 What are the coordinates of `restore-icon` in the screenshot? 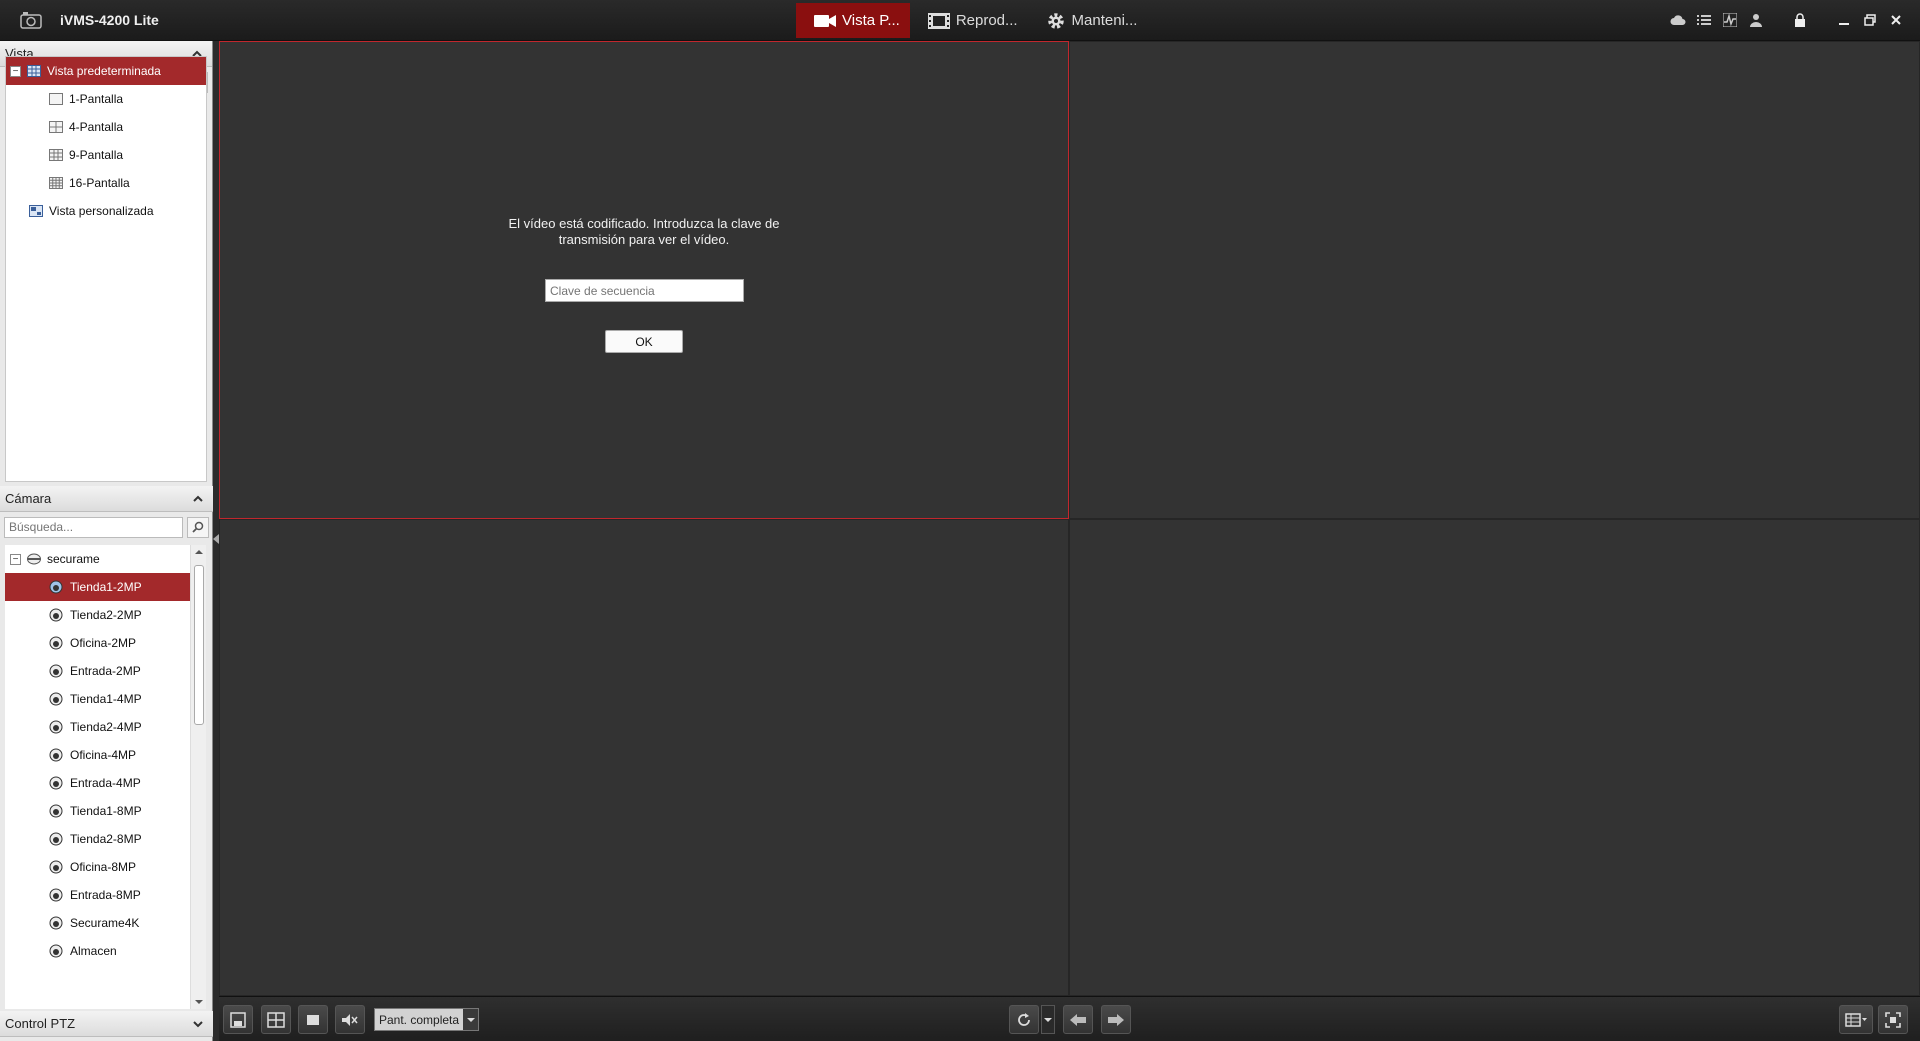 It's located at (1870, 20).